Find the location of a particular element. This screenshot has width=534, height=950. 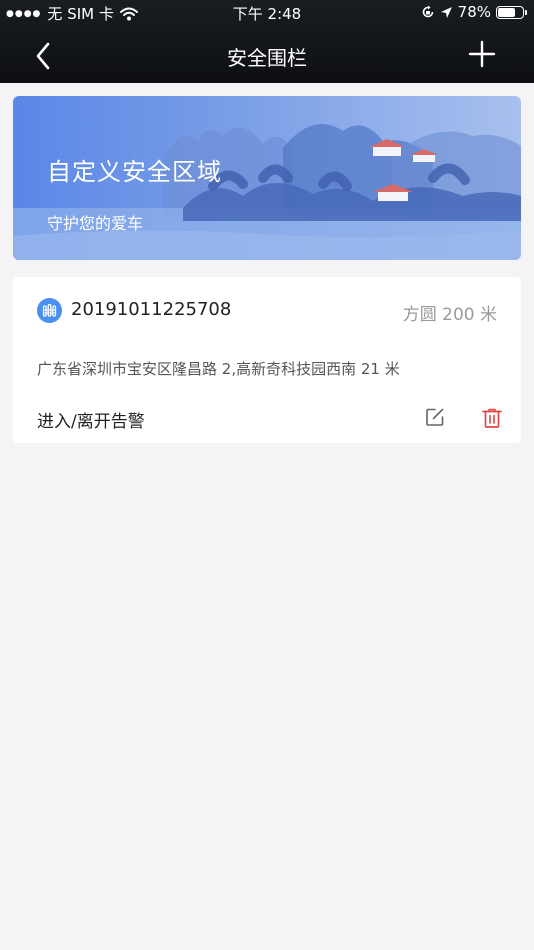

plus-icon is located at coordinates (482, 54).